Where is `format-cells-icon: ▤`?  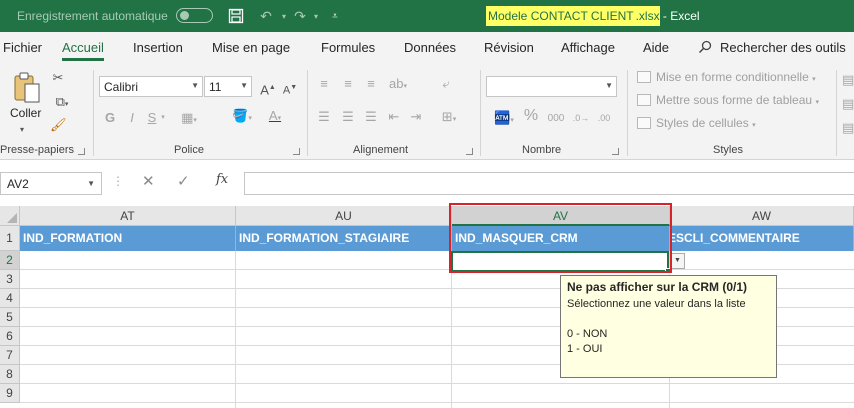 format-cells-icon: ▤ is located at coordinates (848, 128).